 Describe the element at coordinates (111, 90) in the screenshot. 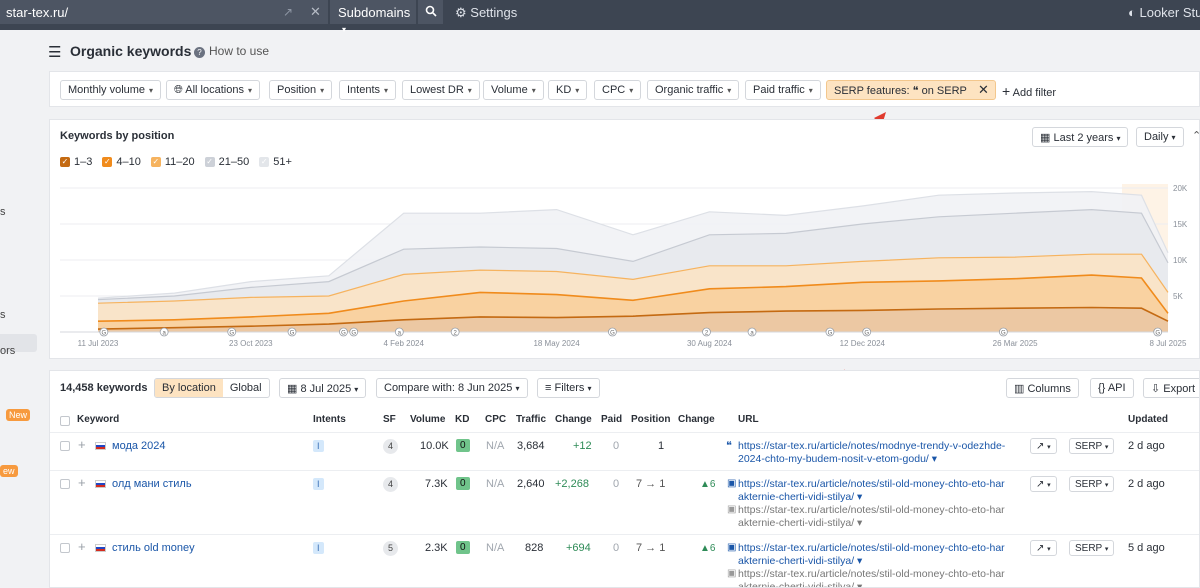

I see `filter-monthly-volume: Monthly volume ▾` at that location.